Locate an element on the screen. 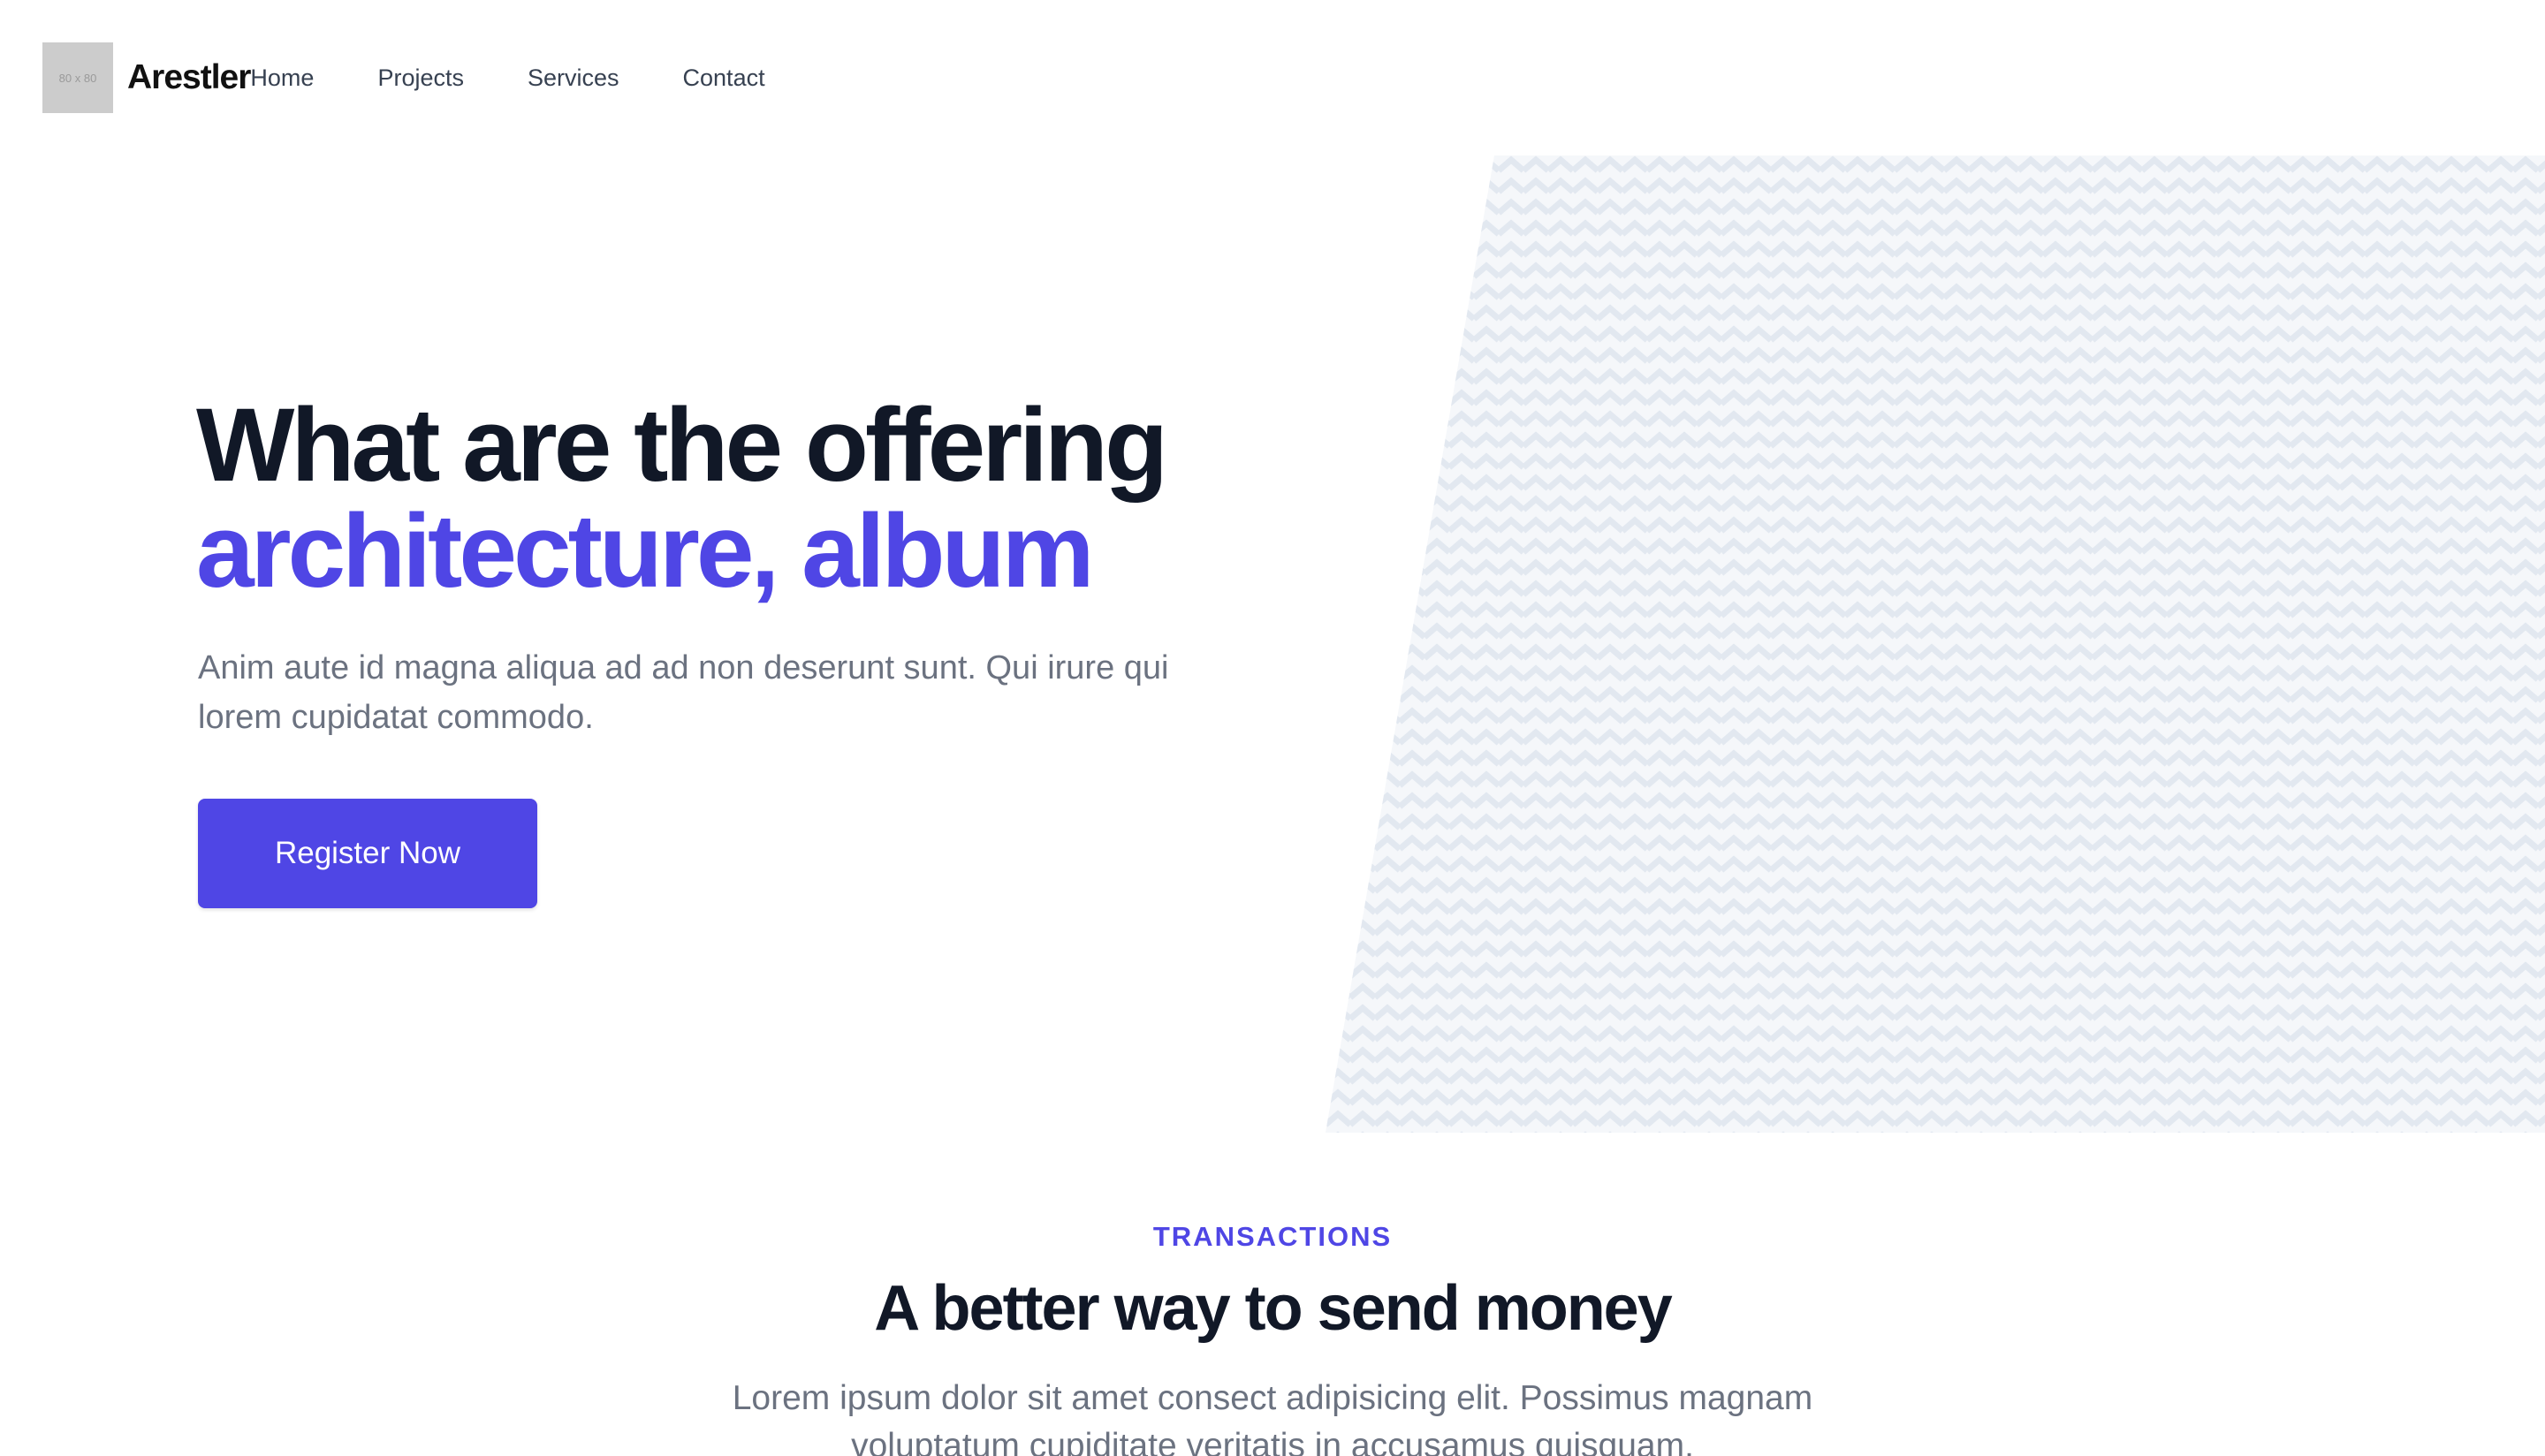  nav-link-services: Services is located at coordinates (573, 78).